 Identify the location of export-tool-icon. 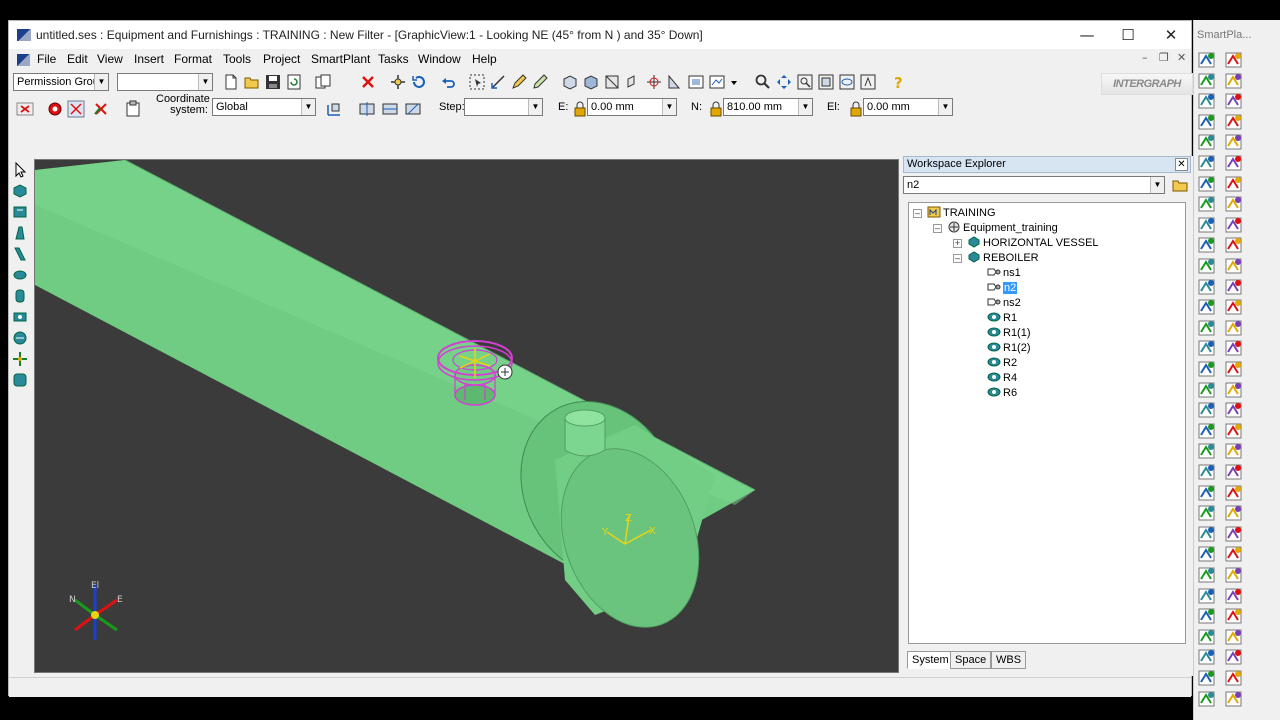
(1207, 616).